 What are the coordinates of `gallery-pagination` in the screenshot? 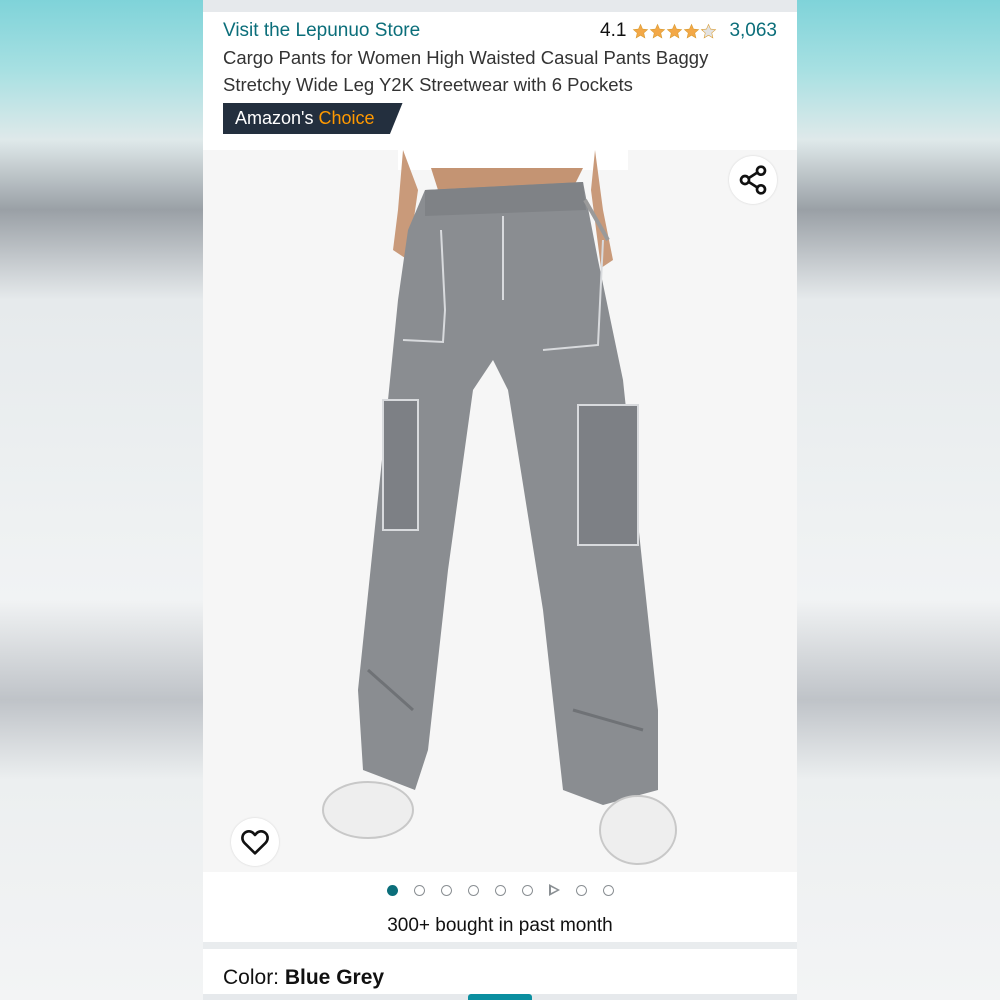 It's located at (500, 890).